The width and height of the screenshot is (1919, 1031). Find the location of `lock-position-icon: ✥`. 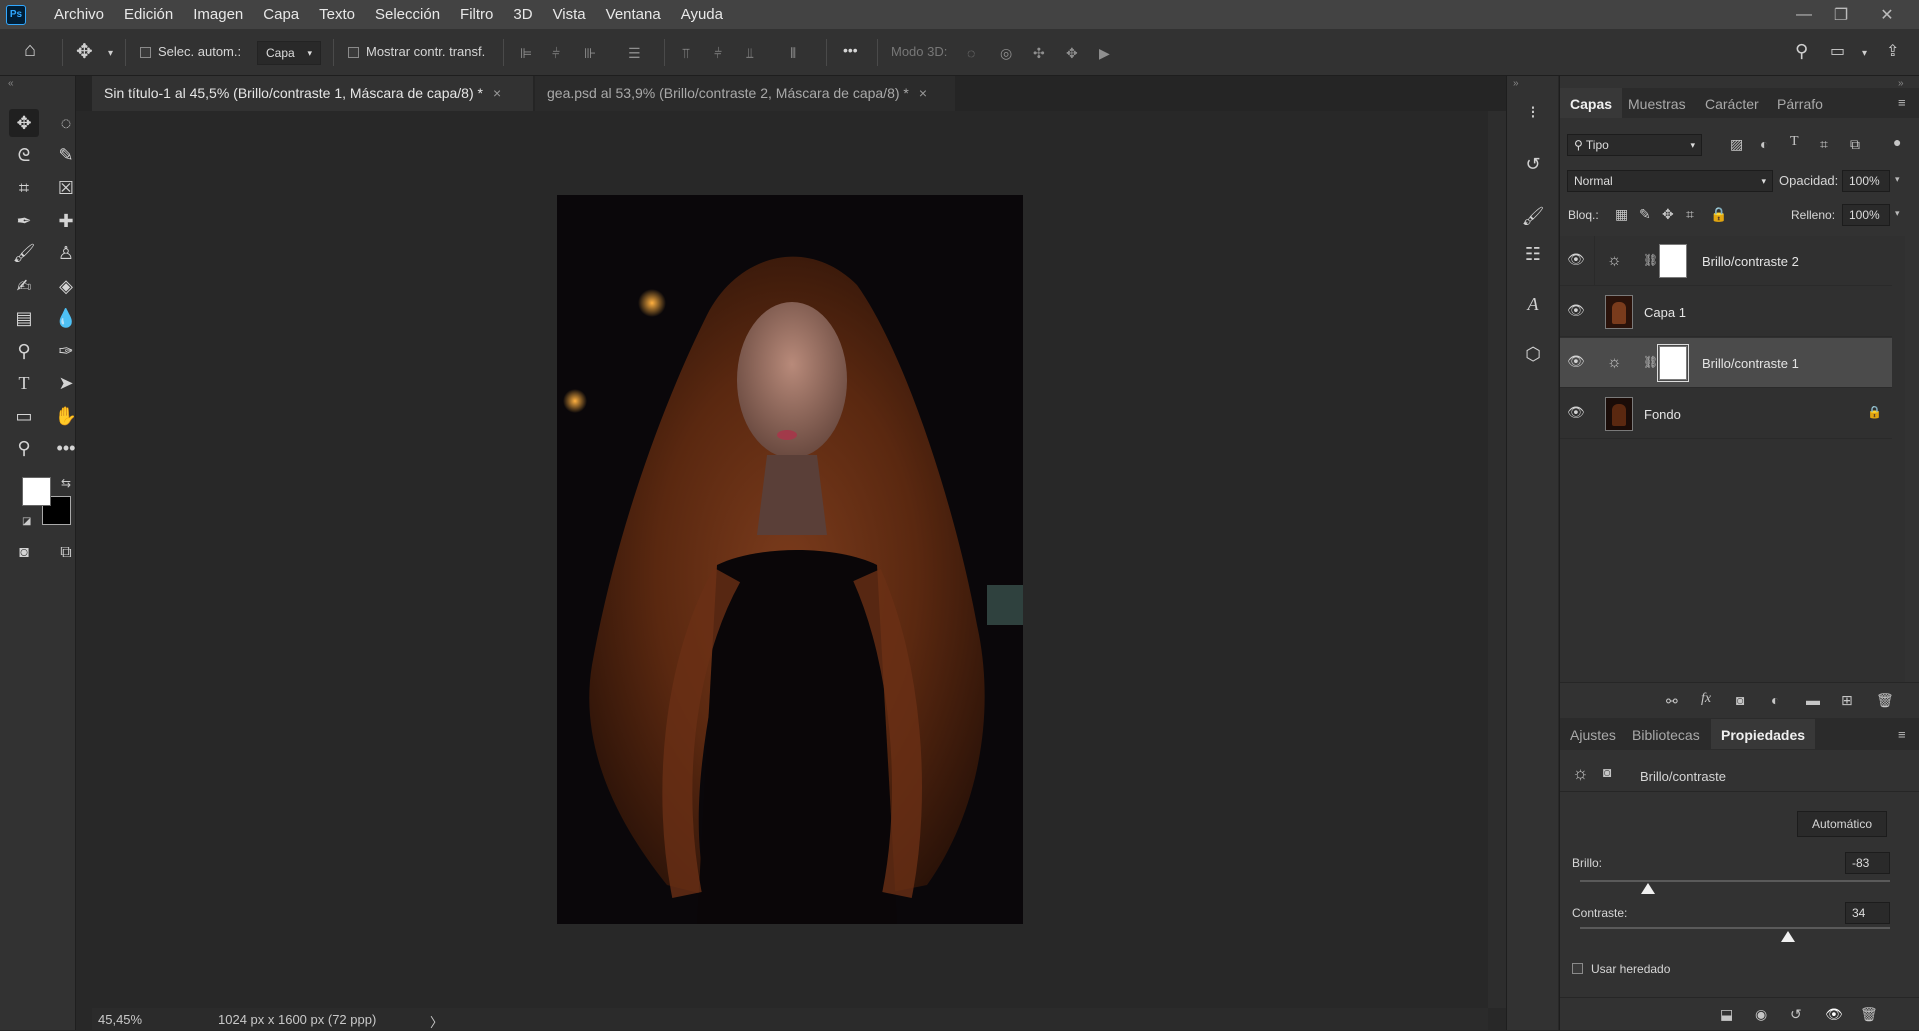

lock-position-icon: ✥ is located at coordinates (1668, 214).